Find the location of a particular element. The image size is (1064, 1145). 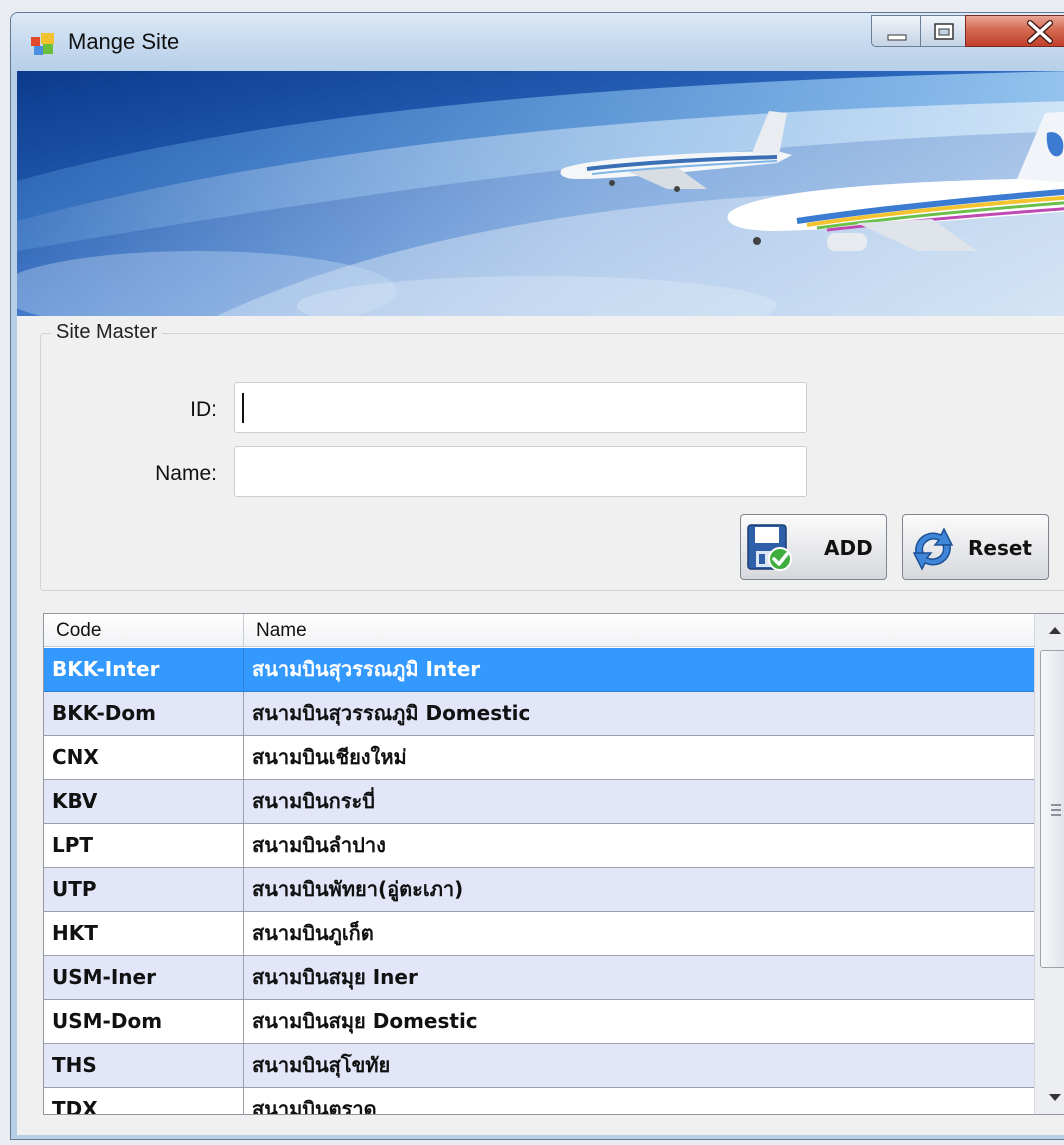

grip-icon is located at coordinates (1056, 810).